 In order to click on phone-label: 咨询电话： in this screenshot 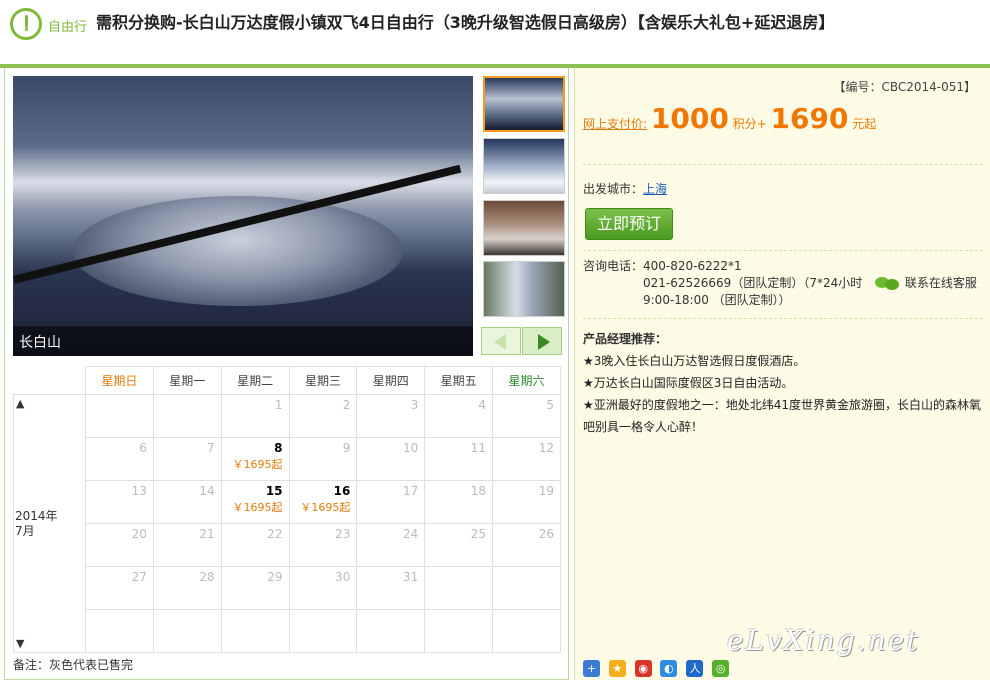, I will do `click(613, 266)`.